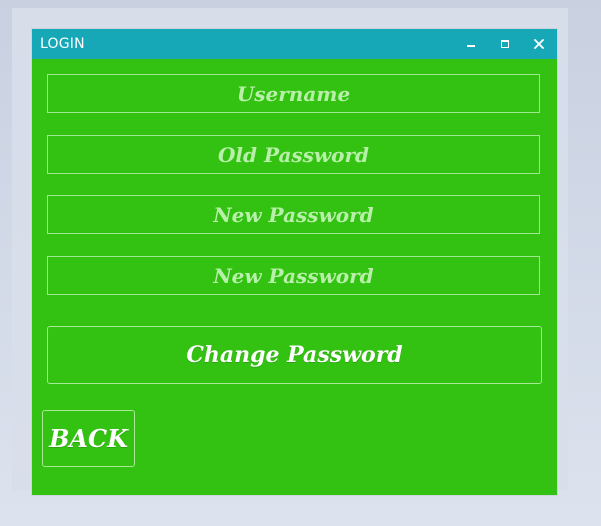  Describe the element at coordinates (294, 44) in the screenshot. I see `title-bar: LOGIN` at that location.